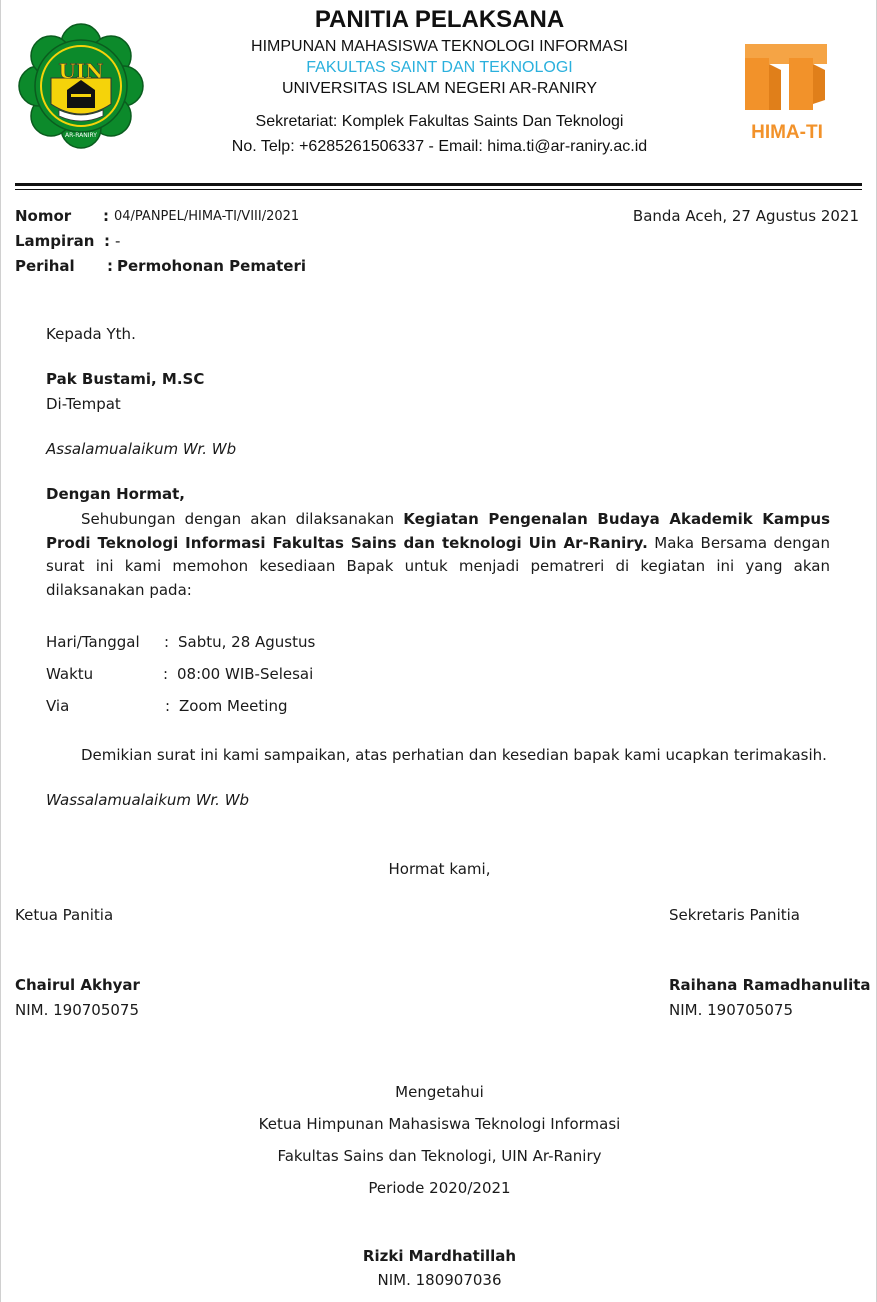 This screenshot has width=877, height=1302. What do you see at coordinates (439, 1256) in the screenshot?
I see `chair-name: Rizki Mardhatillah` at bounding box center [439, 1256].